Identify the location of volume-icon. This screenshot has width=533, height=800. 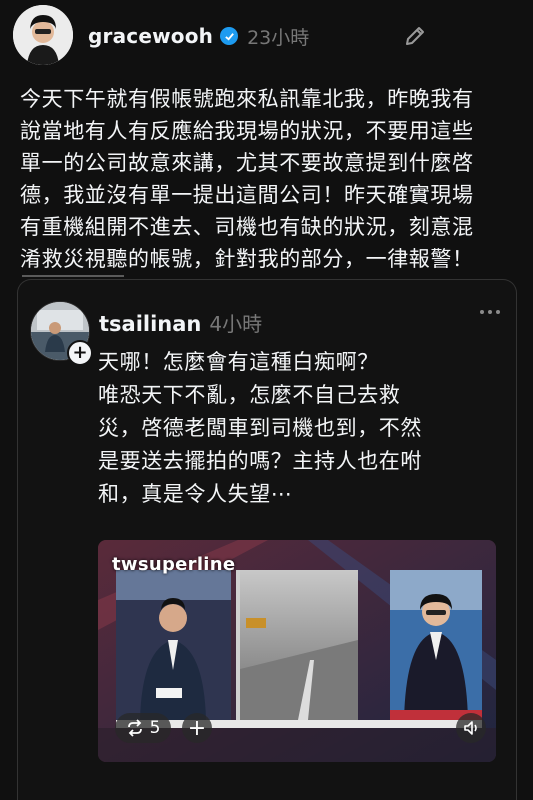
(471, 728).